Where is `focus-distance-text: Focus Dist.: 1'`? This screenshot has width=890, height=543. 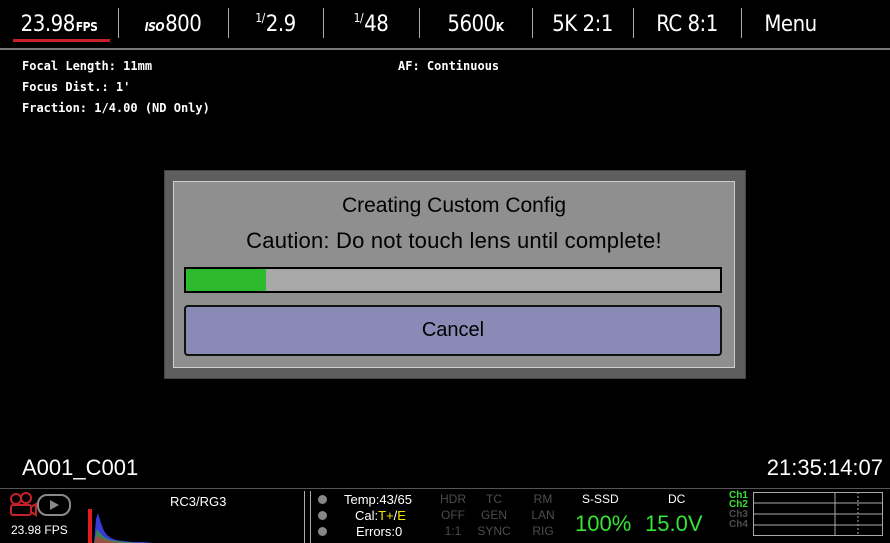 focus-distance-text: Focus Dist.: 1' is located at coordinates (76, 87).